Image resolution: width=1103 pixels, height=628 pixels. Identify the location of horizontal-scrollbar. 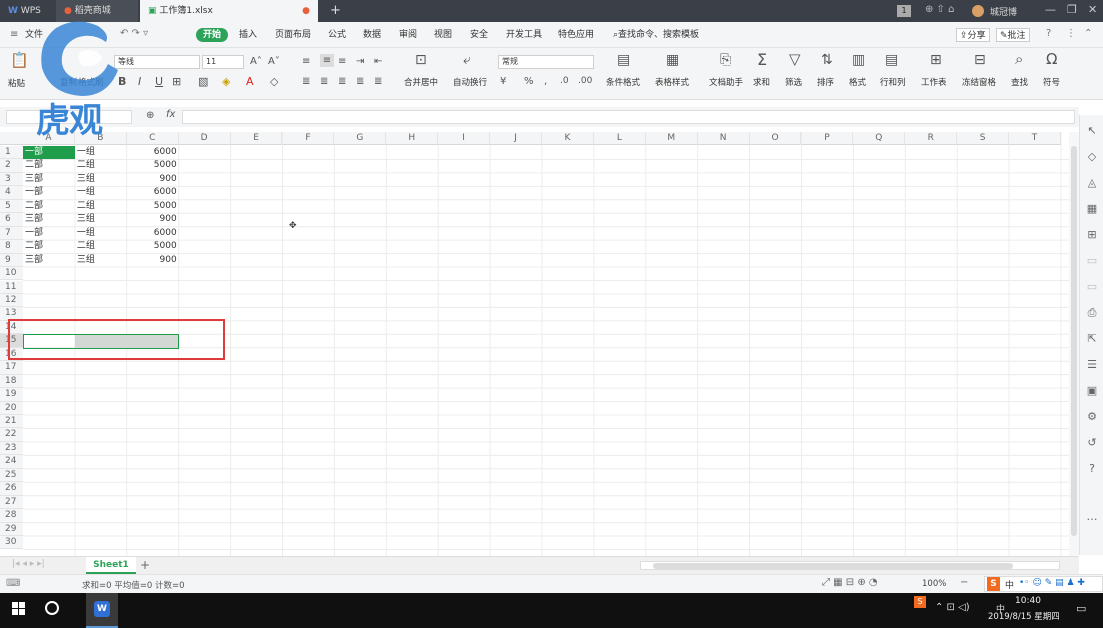
(850, 565).